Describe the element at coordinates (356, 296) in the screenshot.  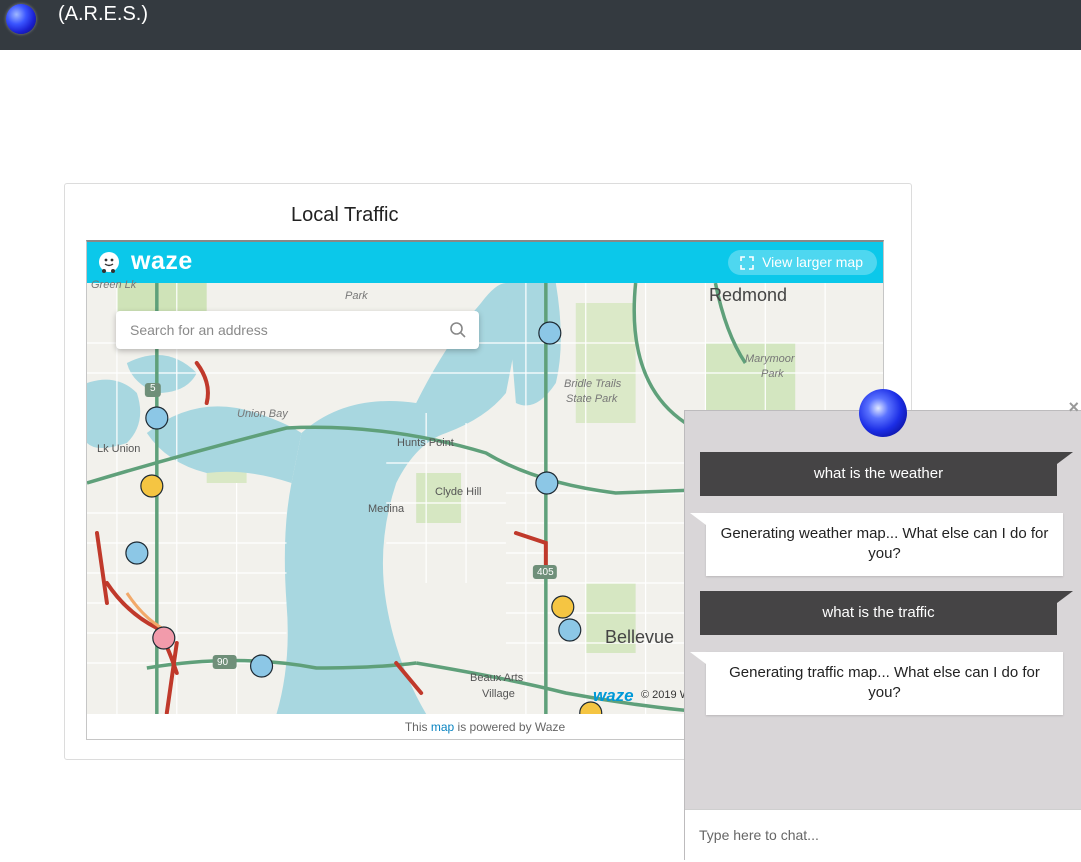
I see `map-label-park: Park` at that location.